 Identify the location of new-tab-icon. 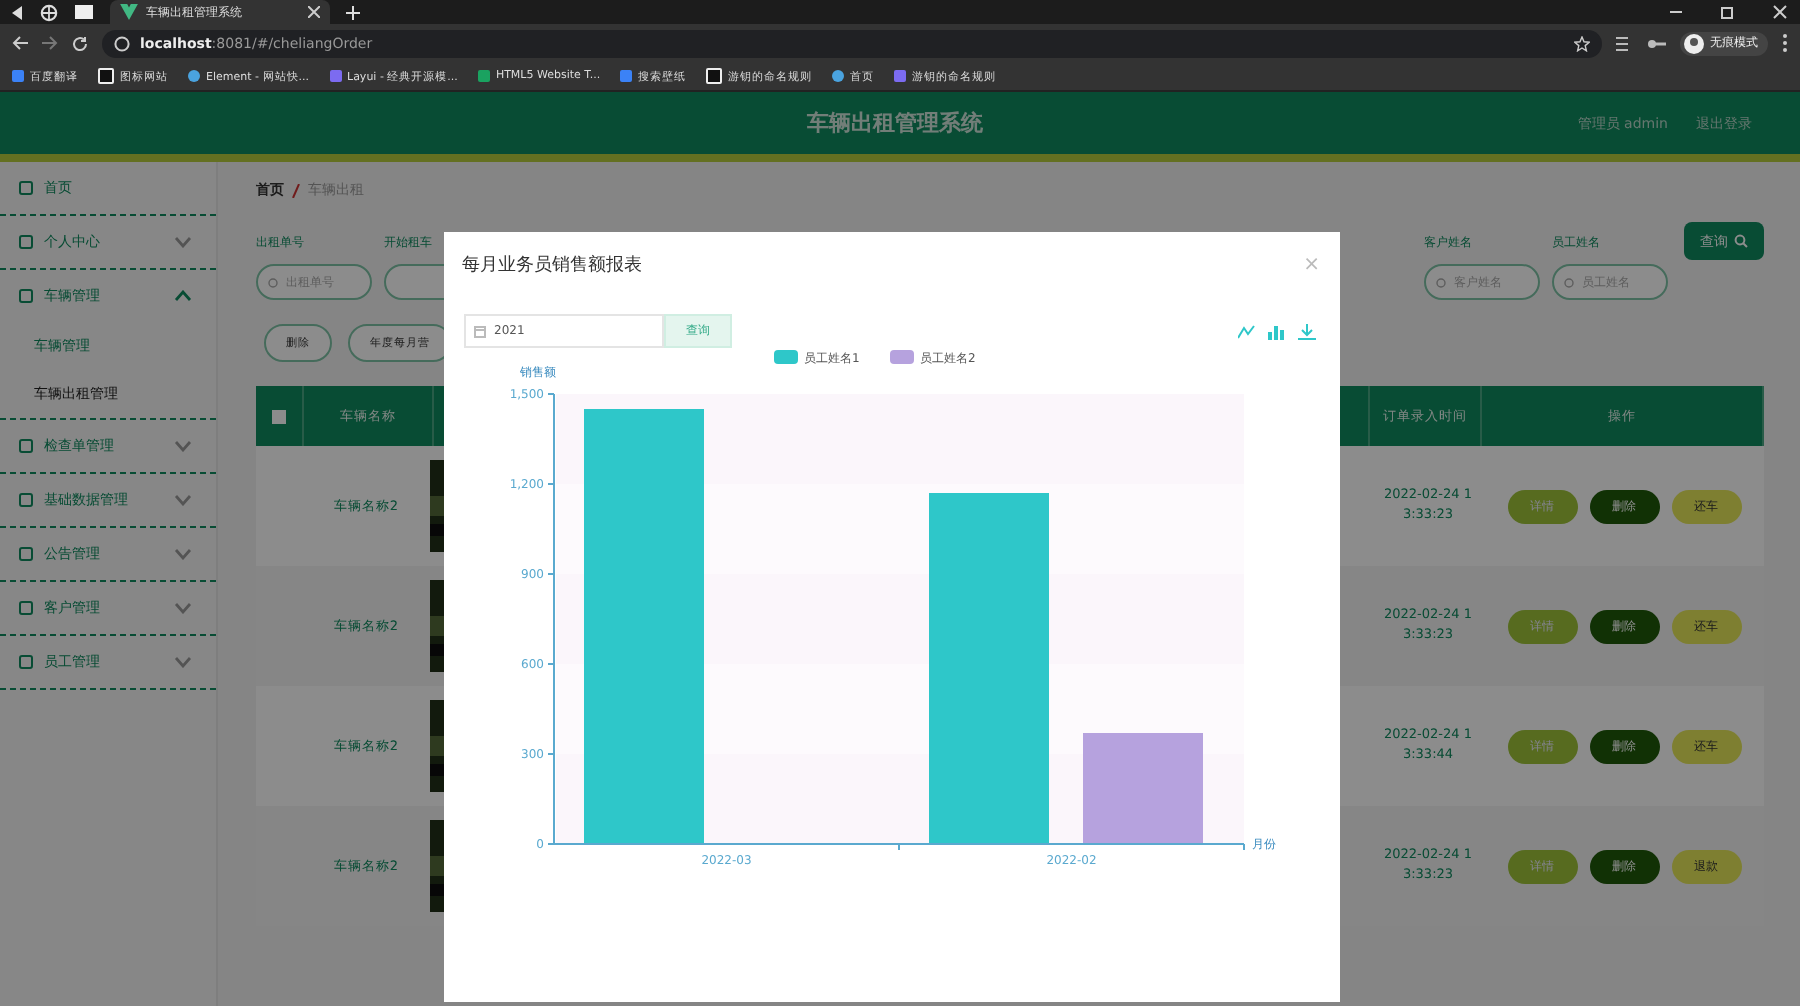
(353, 12).